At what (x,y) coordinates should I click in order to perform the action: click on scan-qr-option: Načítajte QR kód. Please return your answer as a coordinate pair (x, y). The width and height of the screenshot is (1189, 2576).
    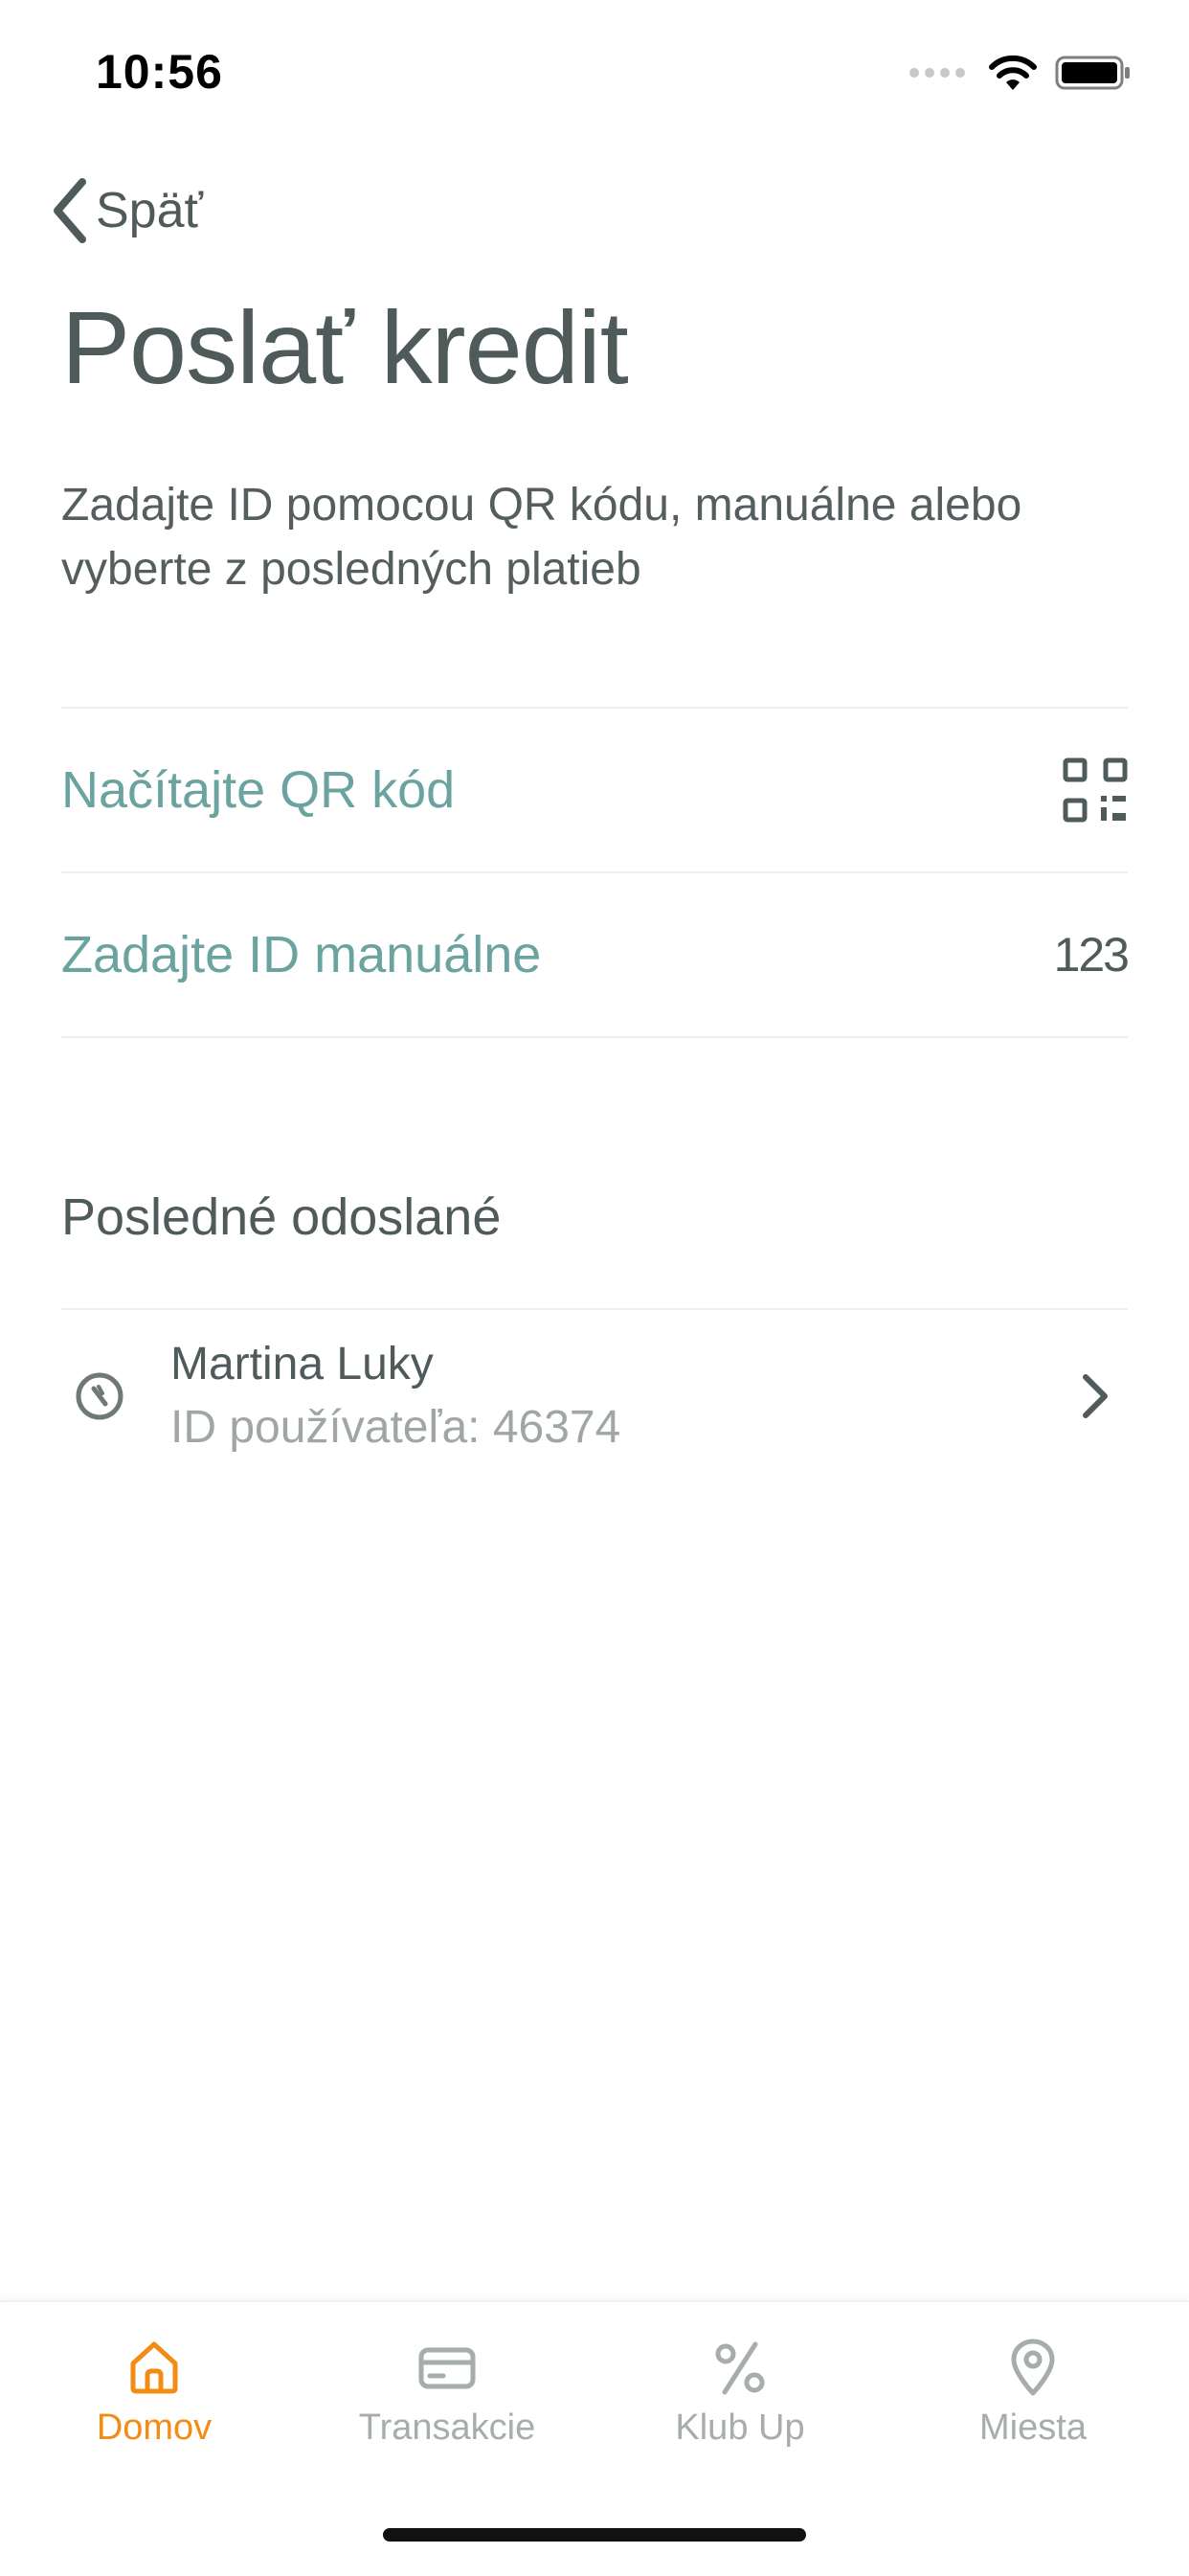
    Looking at the image, I should click on (594, 790).